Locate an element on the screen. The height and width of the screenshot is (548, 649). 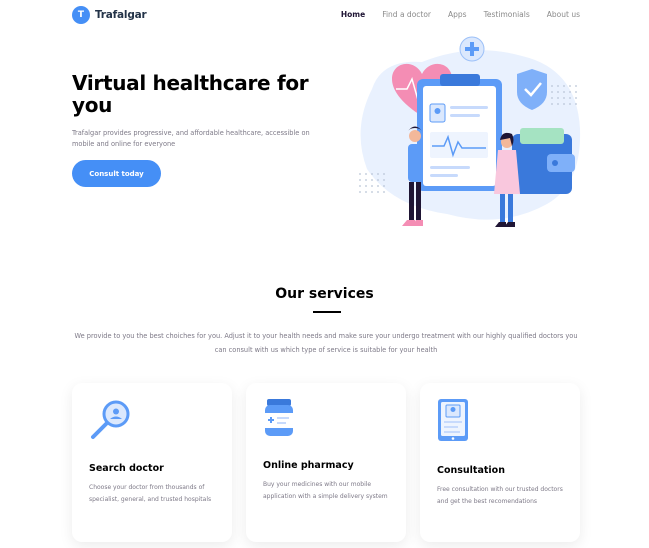
nav-about-us: About us is located at coordinates (563, 14).